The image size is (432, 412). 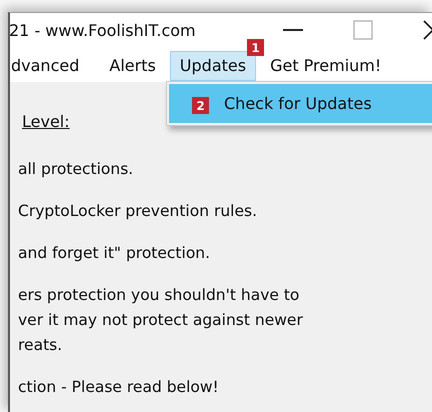 What do you see at coordinates (46, 121) in the screenshot?
I see `section-heading: Level:` at bounding box center [46, 121].